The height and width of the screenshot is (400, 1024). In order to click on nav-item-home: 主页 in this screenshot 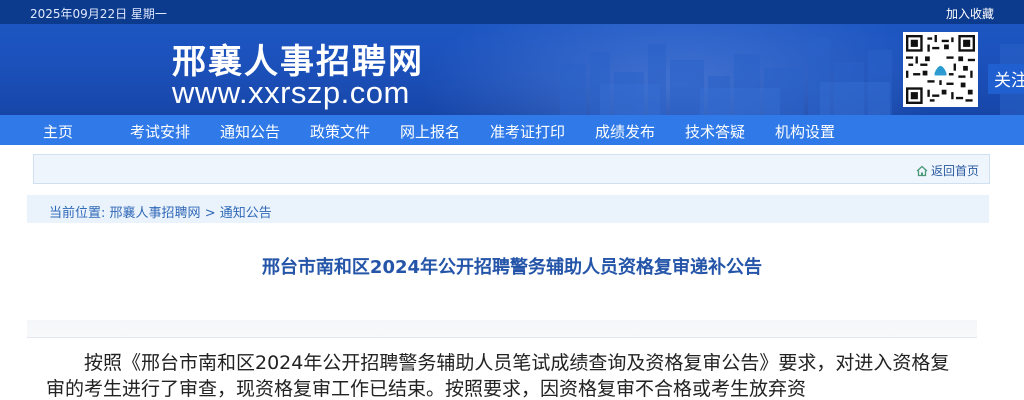, I will do `click(58, 131)`.